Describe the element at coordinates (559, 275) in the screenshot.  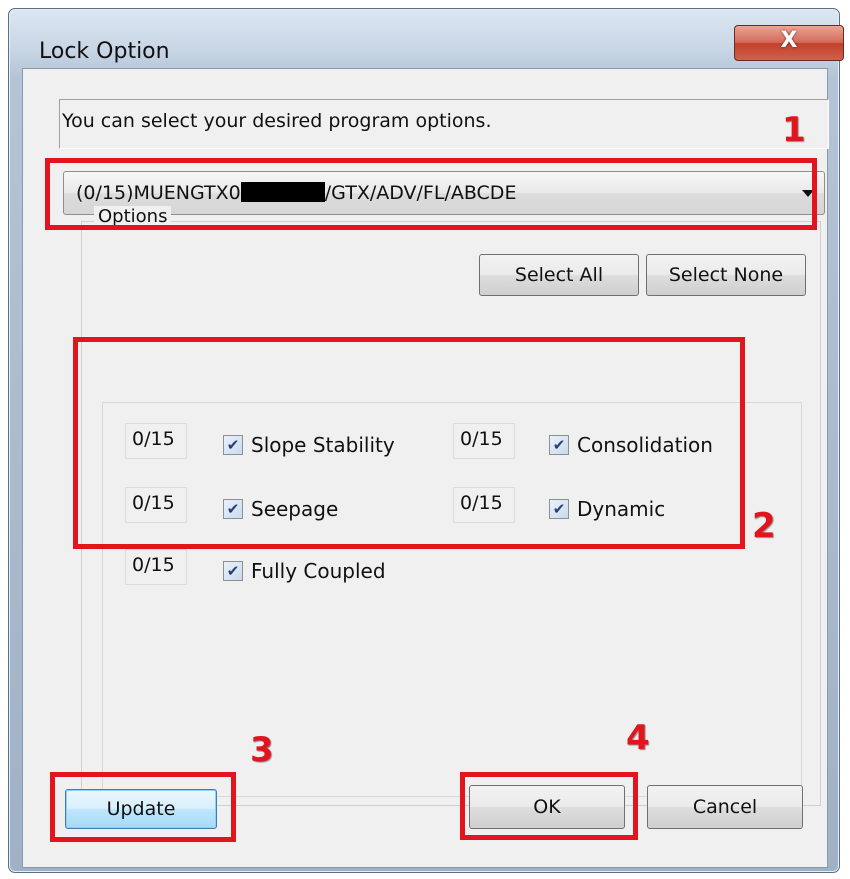
I see `select-all-button: Select All` at that location.